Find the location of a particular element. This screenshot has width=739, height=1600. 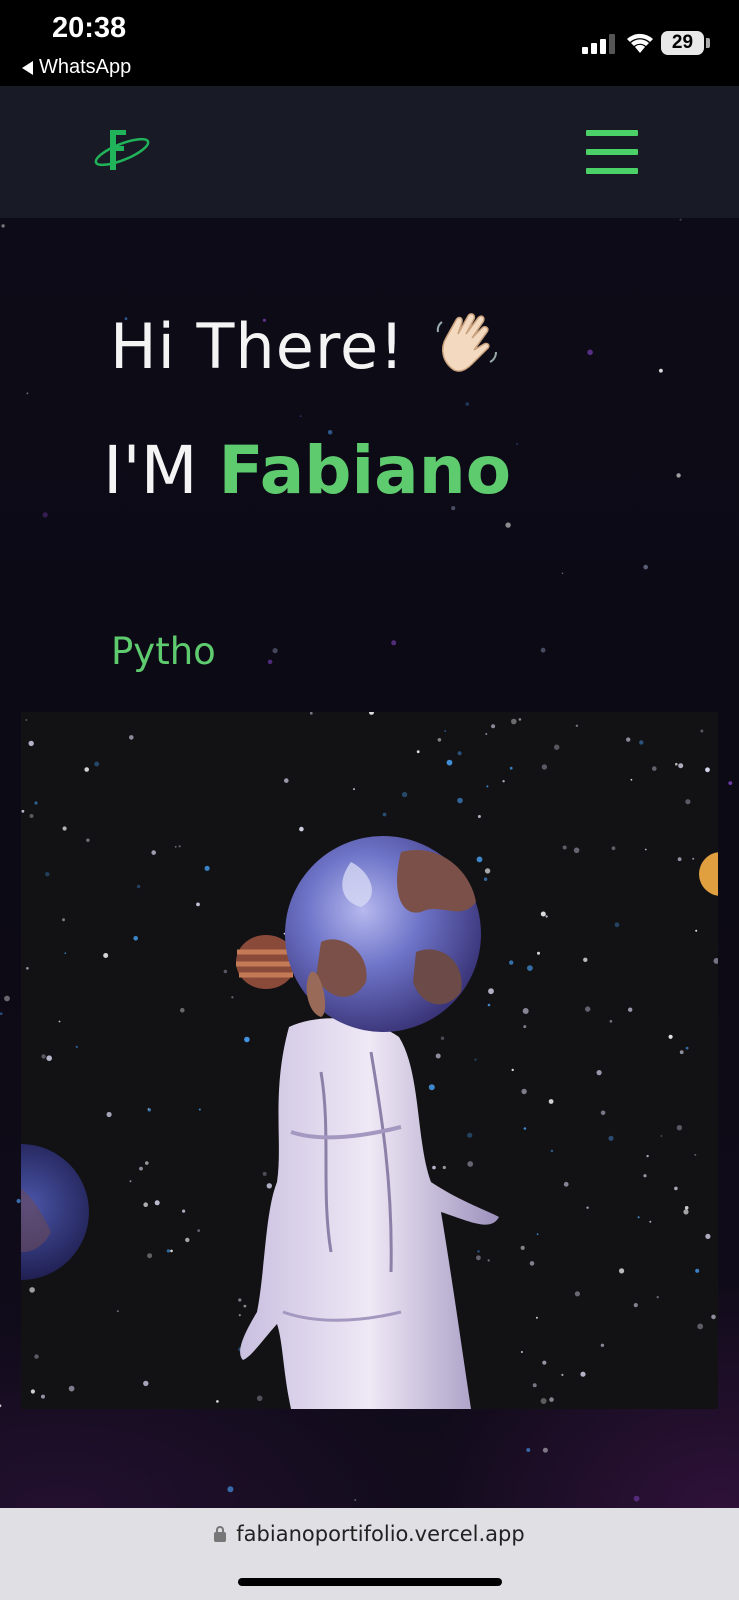

url-display: fabianoportifolio.vercel.app is located at coordinates (369, 1534).